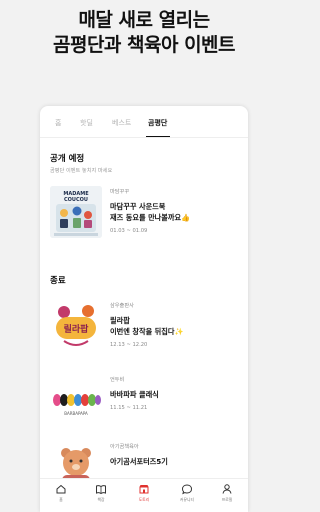 The width and height of the screenshot is (320, 512). Describe the element at coordinates (76, 400) in the screenshot. I see `barbapapa-cover-image: BARBAPAPA` at that location.